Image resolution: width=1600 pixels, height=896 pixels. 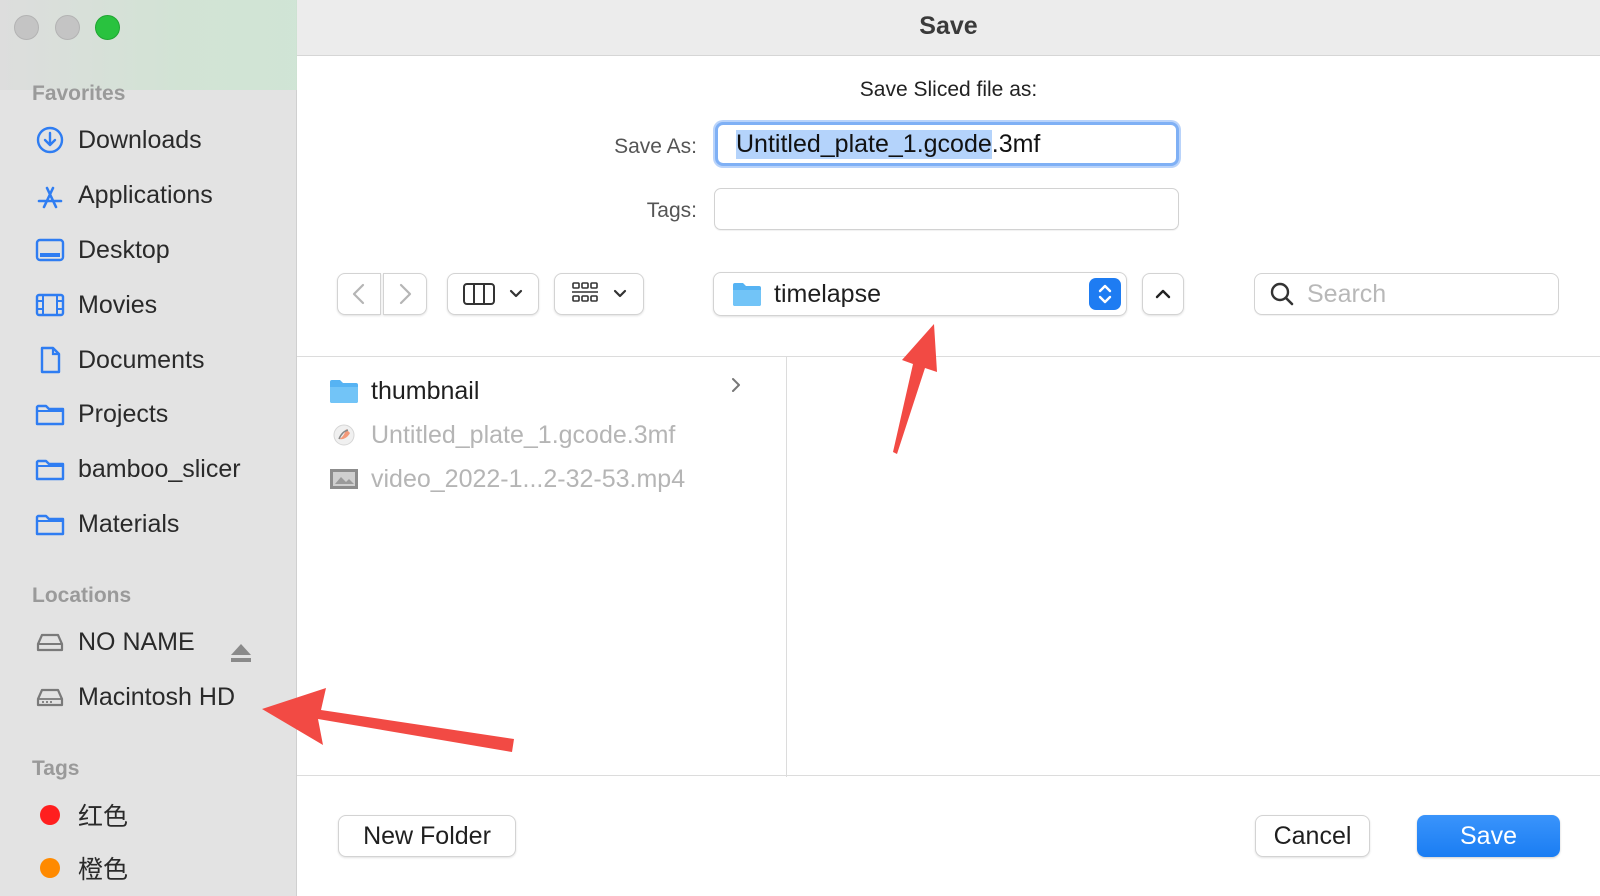 What do you see at coordinates (50, 305) in the screenshot?
I see `movies-icon` at bounding box center [50, 305].